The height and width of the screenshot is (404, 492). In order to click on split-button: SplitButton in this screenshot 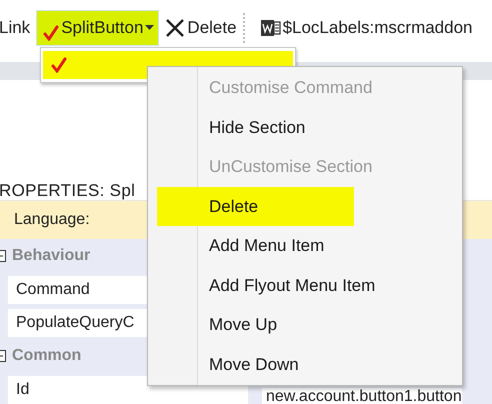, I will do `click(98, 28)`.